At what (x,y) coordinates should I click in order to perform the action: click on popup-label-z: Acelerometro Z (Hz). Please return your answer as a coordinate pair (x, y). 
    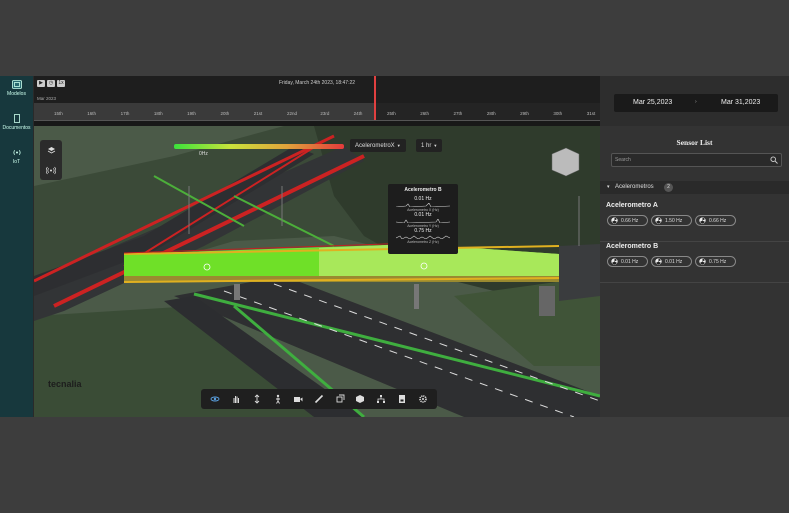
    Looking at the image, I should click on (423, 242).